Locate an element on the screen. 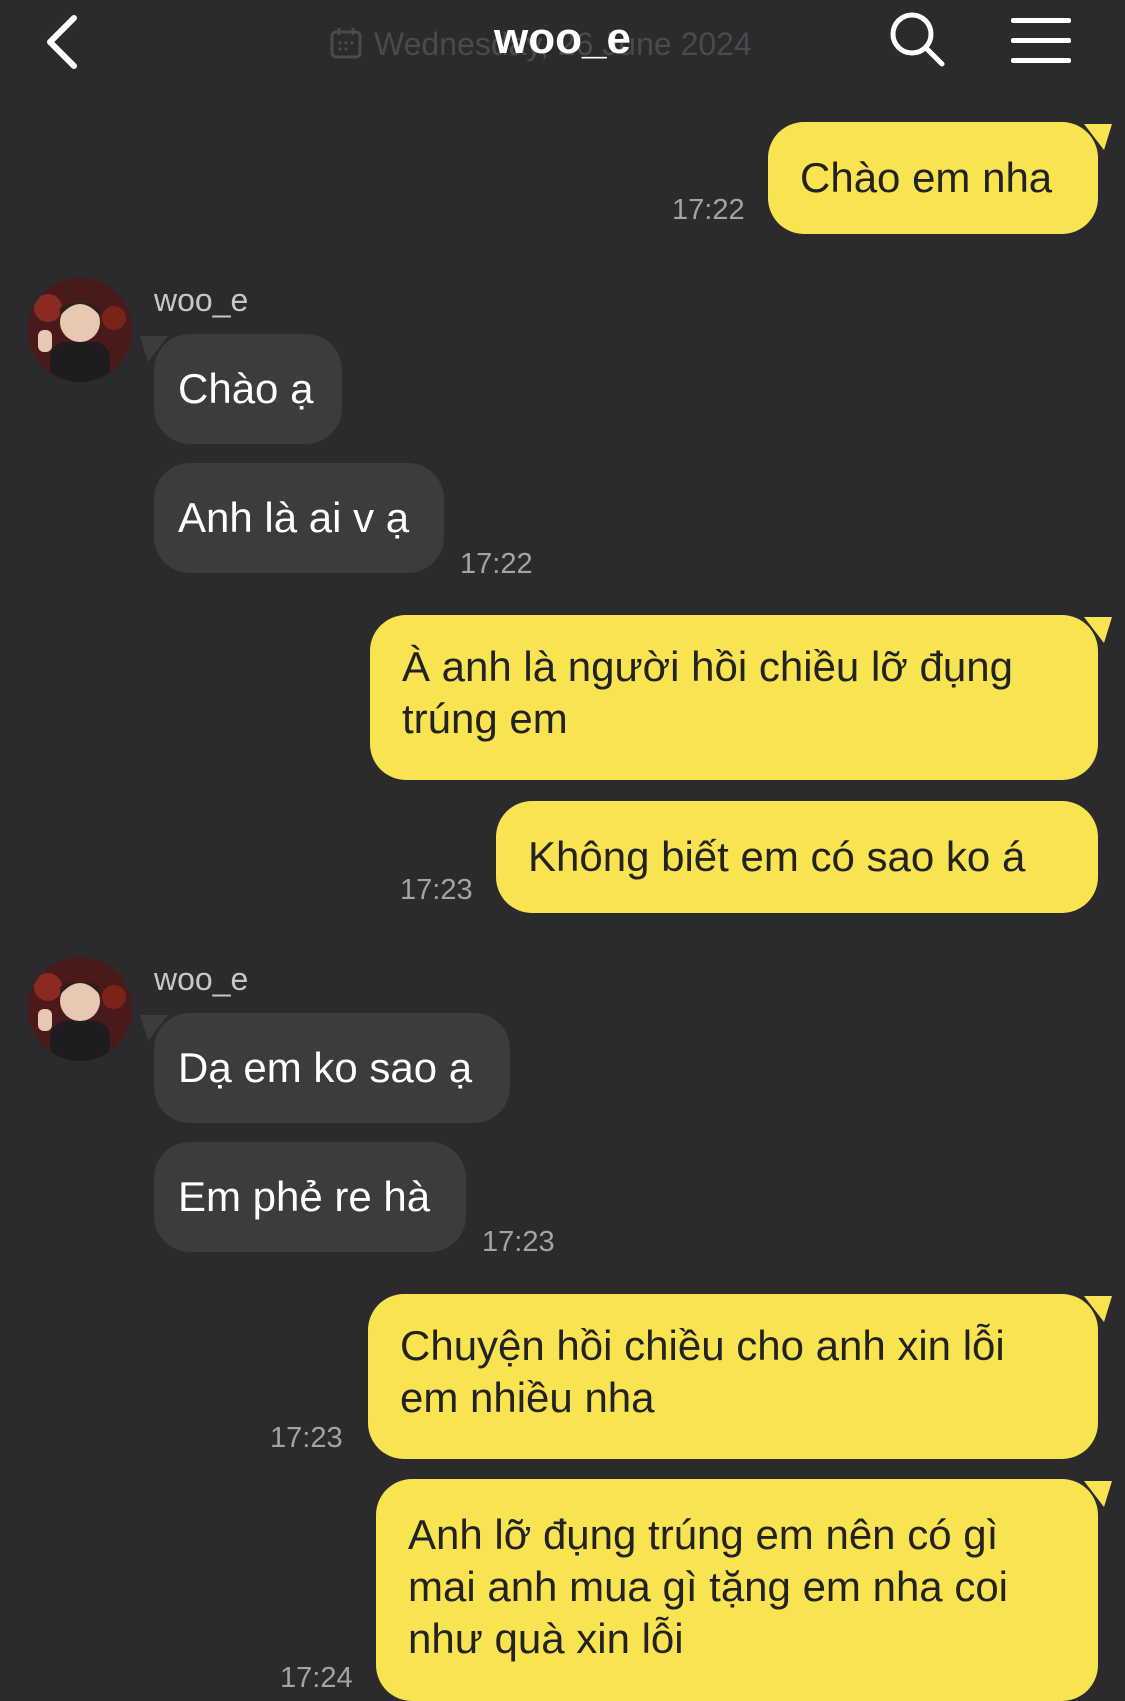 This screenshot has width=1125, height=1701. message-time: 17:24 is located at coordinates (316, 1678).